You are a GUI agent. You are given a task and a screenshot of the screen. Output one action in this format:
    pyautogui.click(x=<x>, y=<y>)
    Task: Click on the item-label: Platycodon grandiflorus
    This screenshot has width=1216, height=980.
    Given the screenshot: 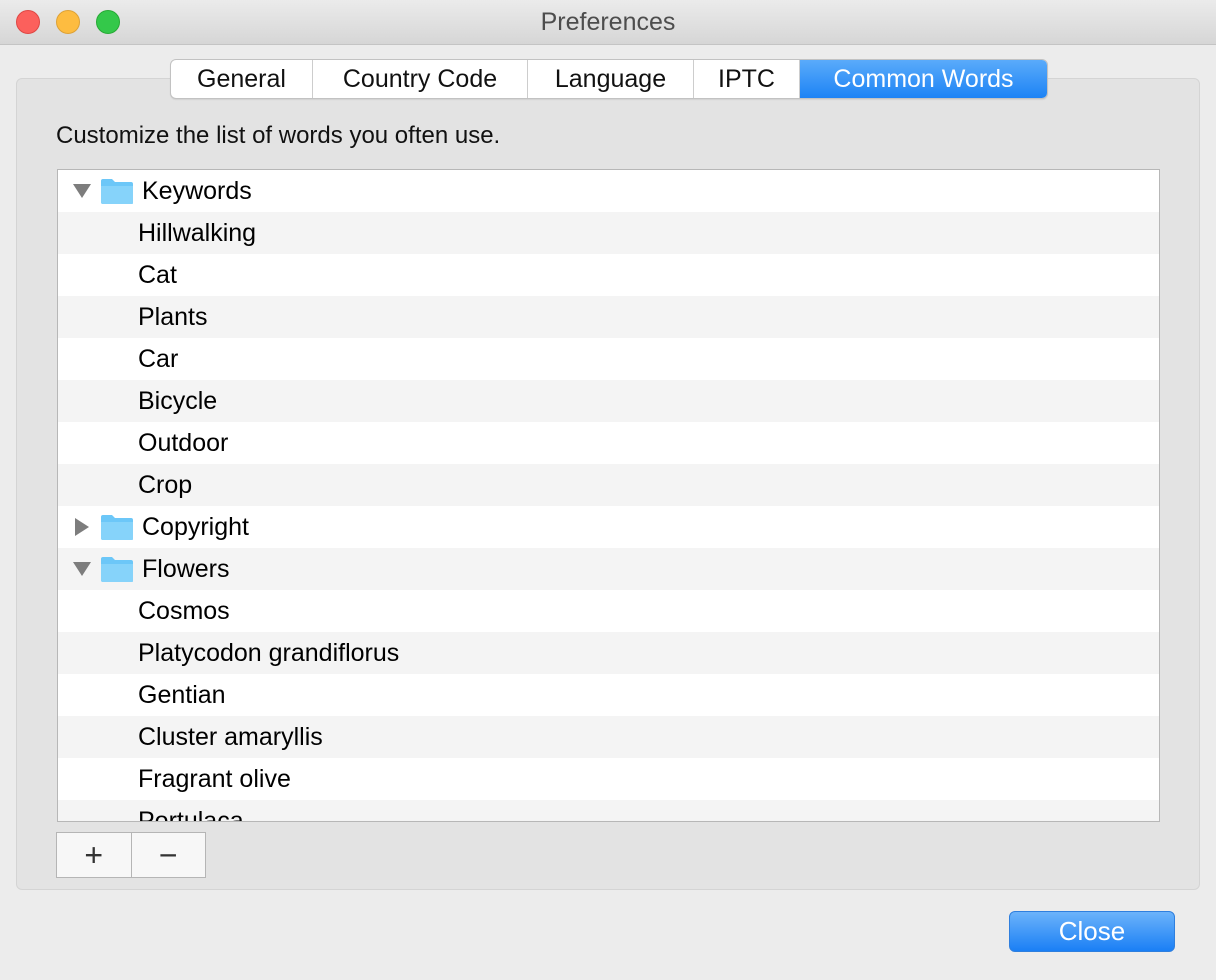 What is the action you would take?
    pyautogui.click(x=269, y=652)
    